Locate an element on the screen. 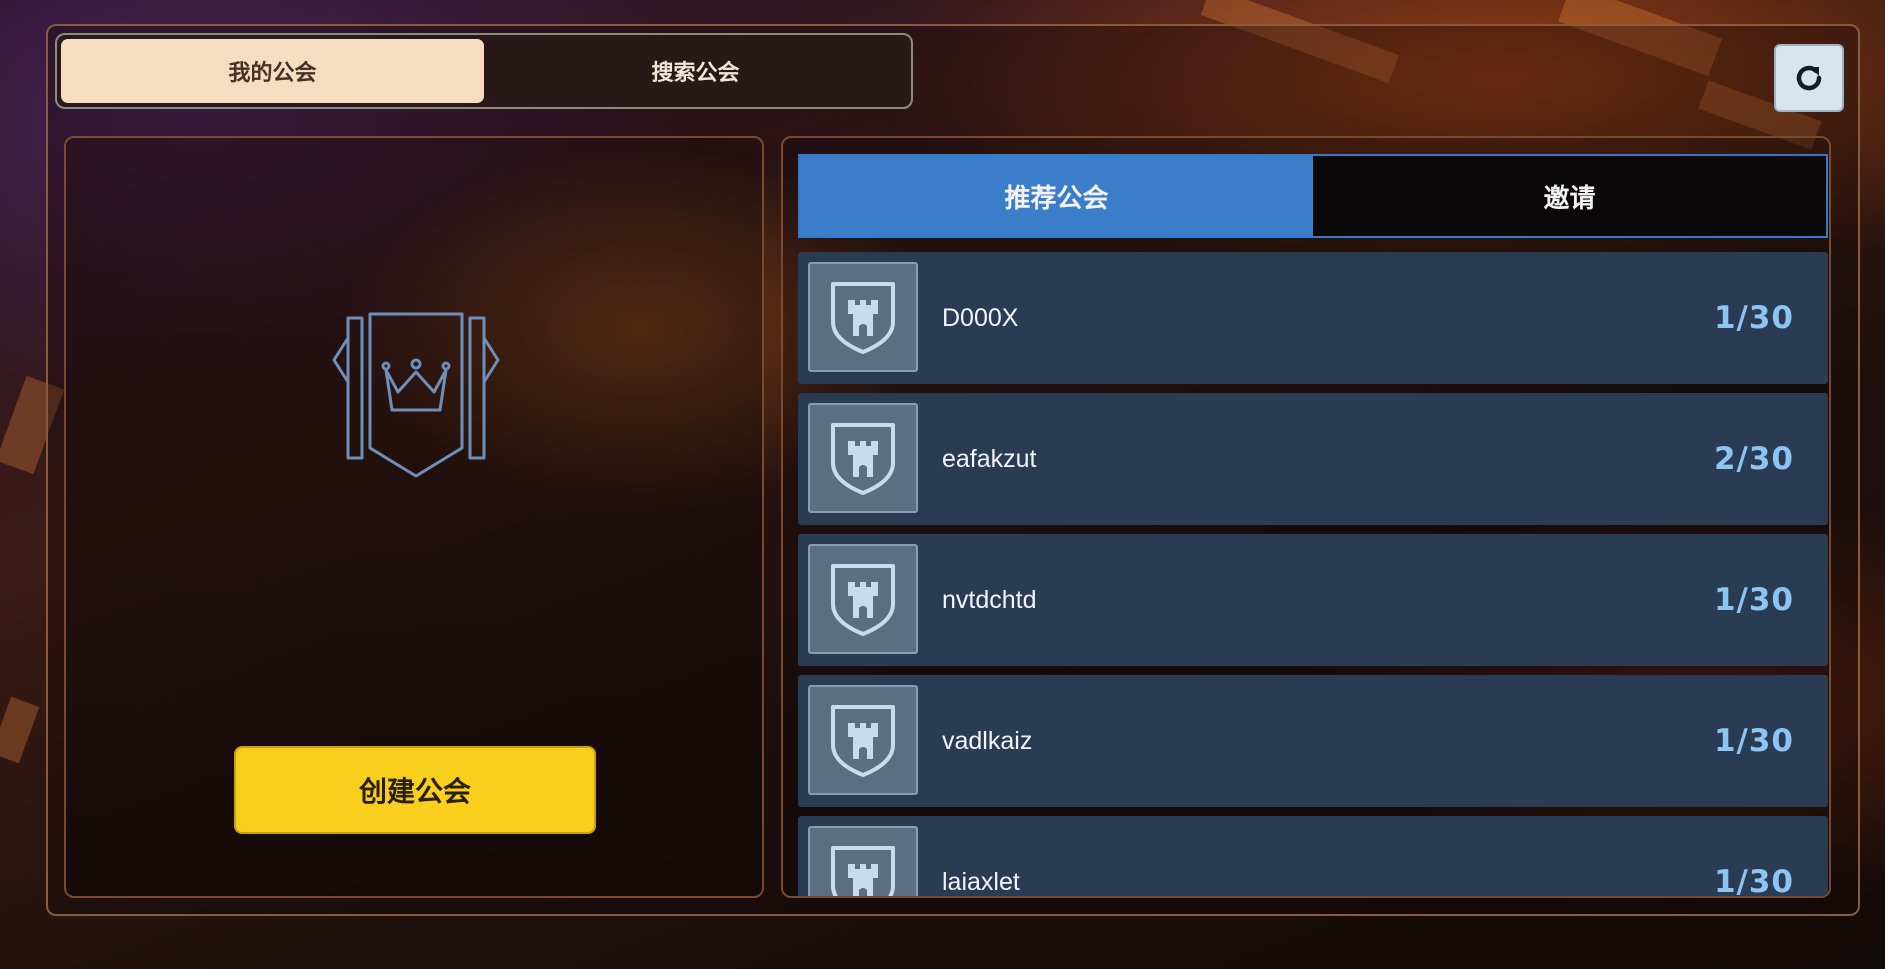 This screenshot has width=1885, height=969. guild-name: laiaxlet is located at coordinates (981, 881).